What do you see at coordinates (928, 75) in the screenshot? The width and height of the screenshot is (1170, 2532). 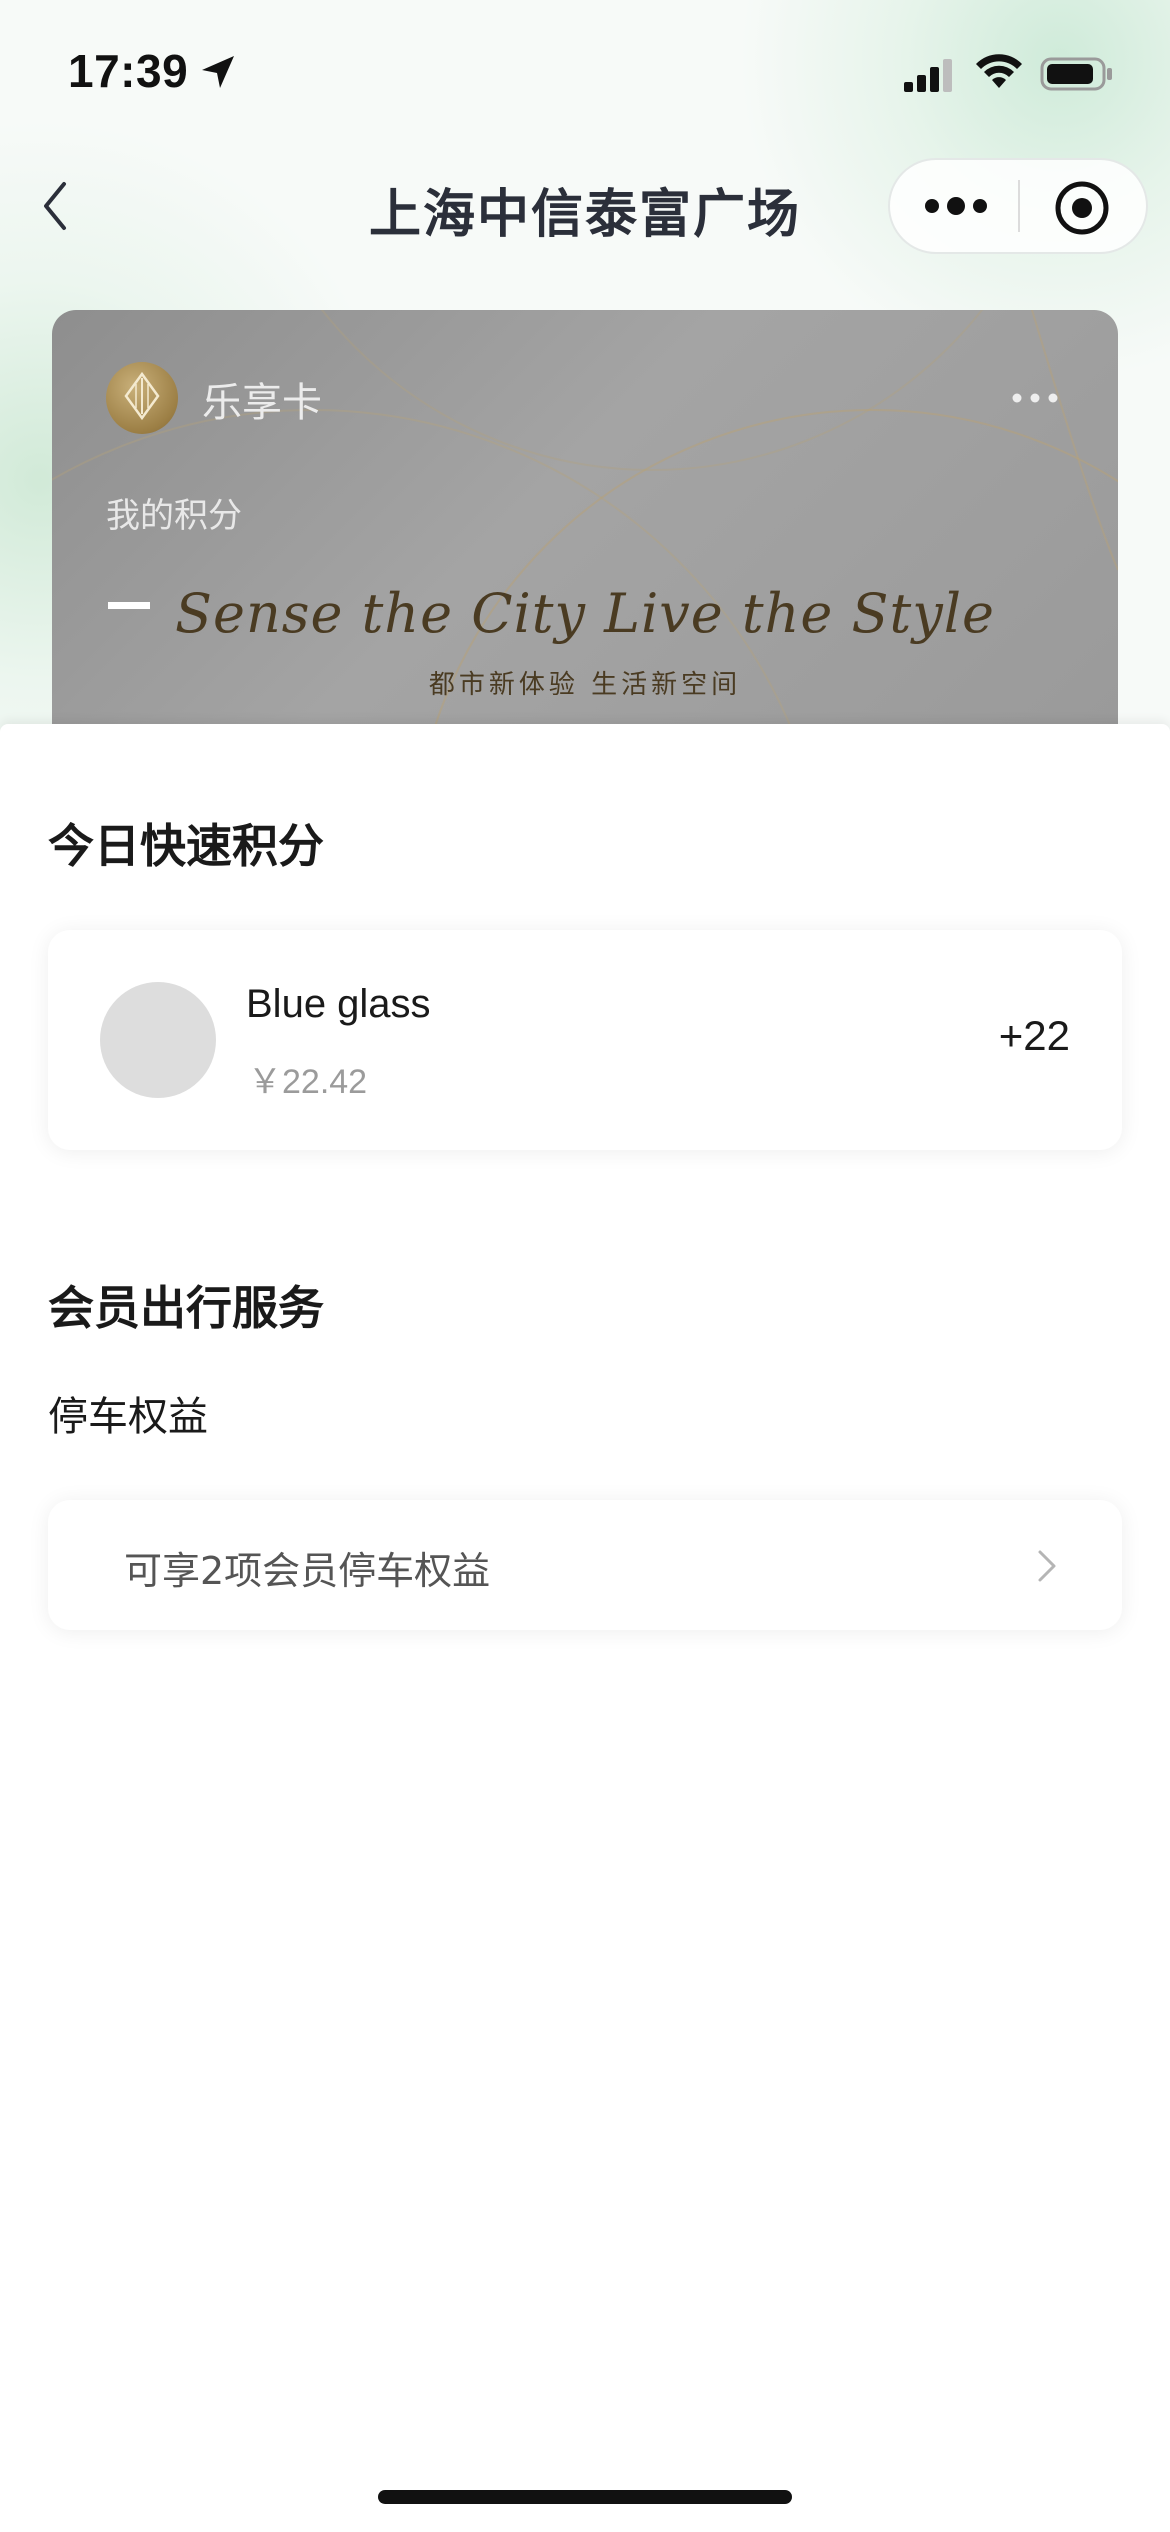 I see `cellular-signal-icon` at bounding box center [928, 75].